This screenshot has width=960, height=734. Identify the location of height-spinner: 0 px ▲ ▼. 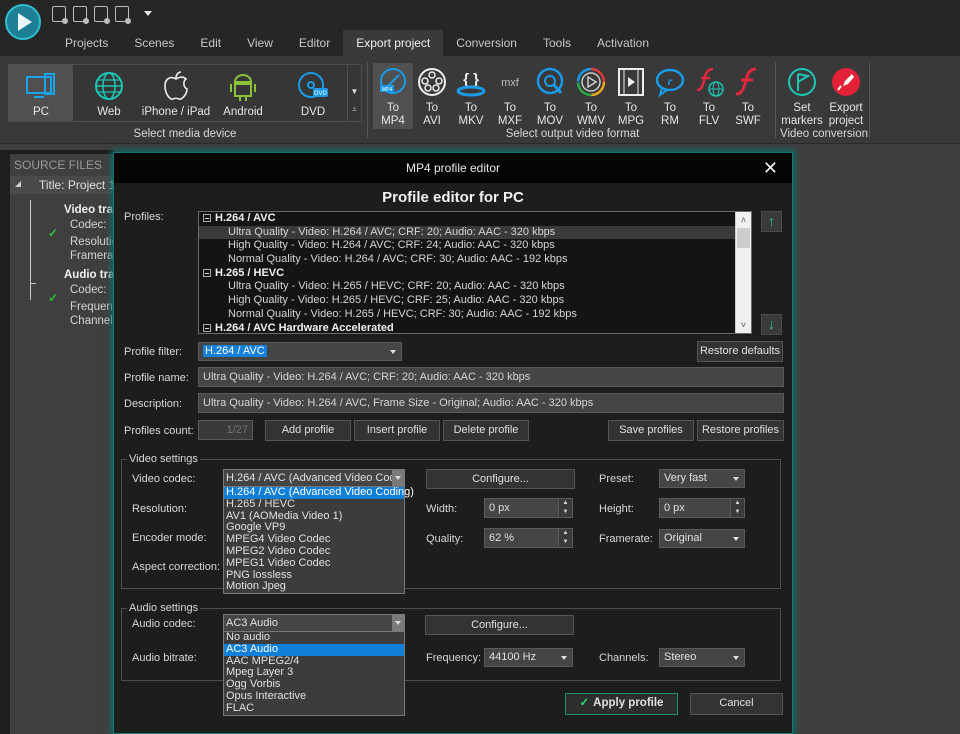
(702, 508).